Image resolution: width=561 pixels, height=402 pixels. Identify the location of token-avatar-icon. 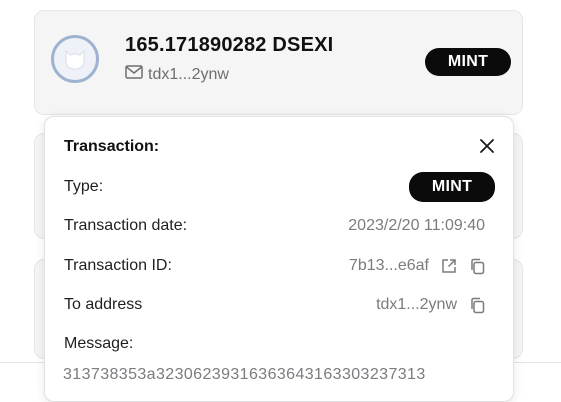
(75, 59).